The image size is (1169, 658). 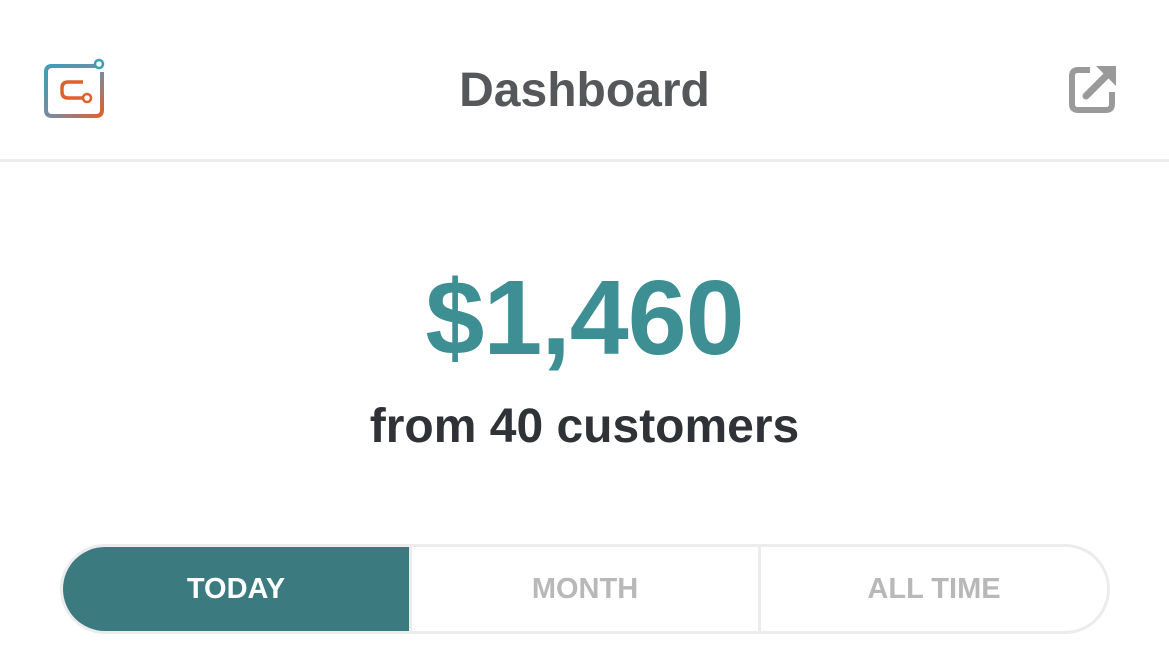 What do you see at coordinates (584, 90) in the screenshot?
I see `page-title: Dashboard` at bounding box center [584, 90].